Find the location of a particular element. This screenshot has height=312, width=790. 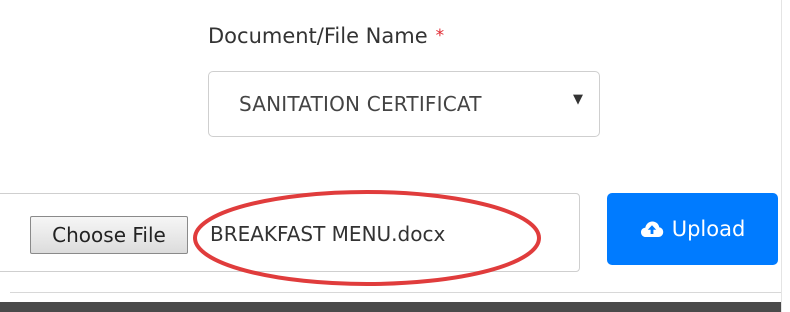

choose-file-button: Choose File is located at coordinates (109, 235).